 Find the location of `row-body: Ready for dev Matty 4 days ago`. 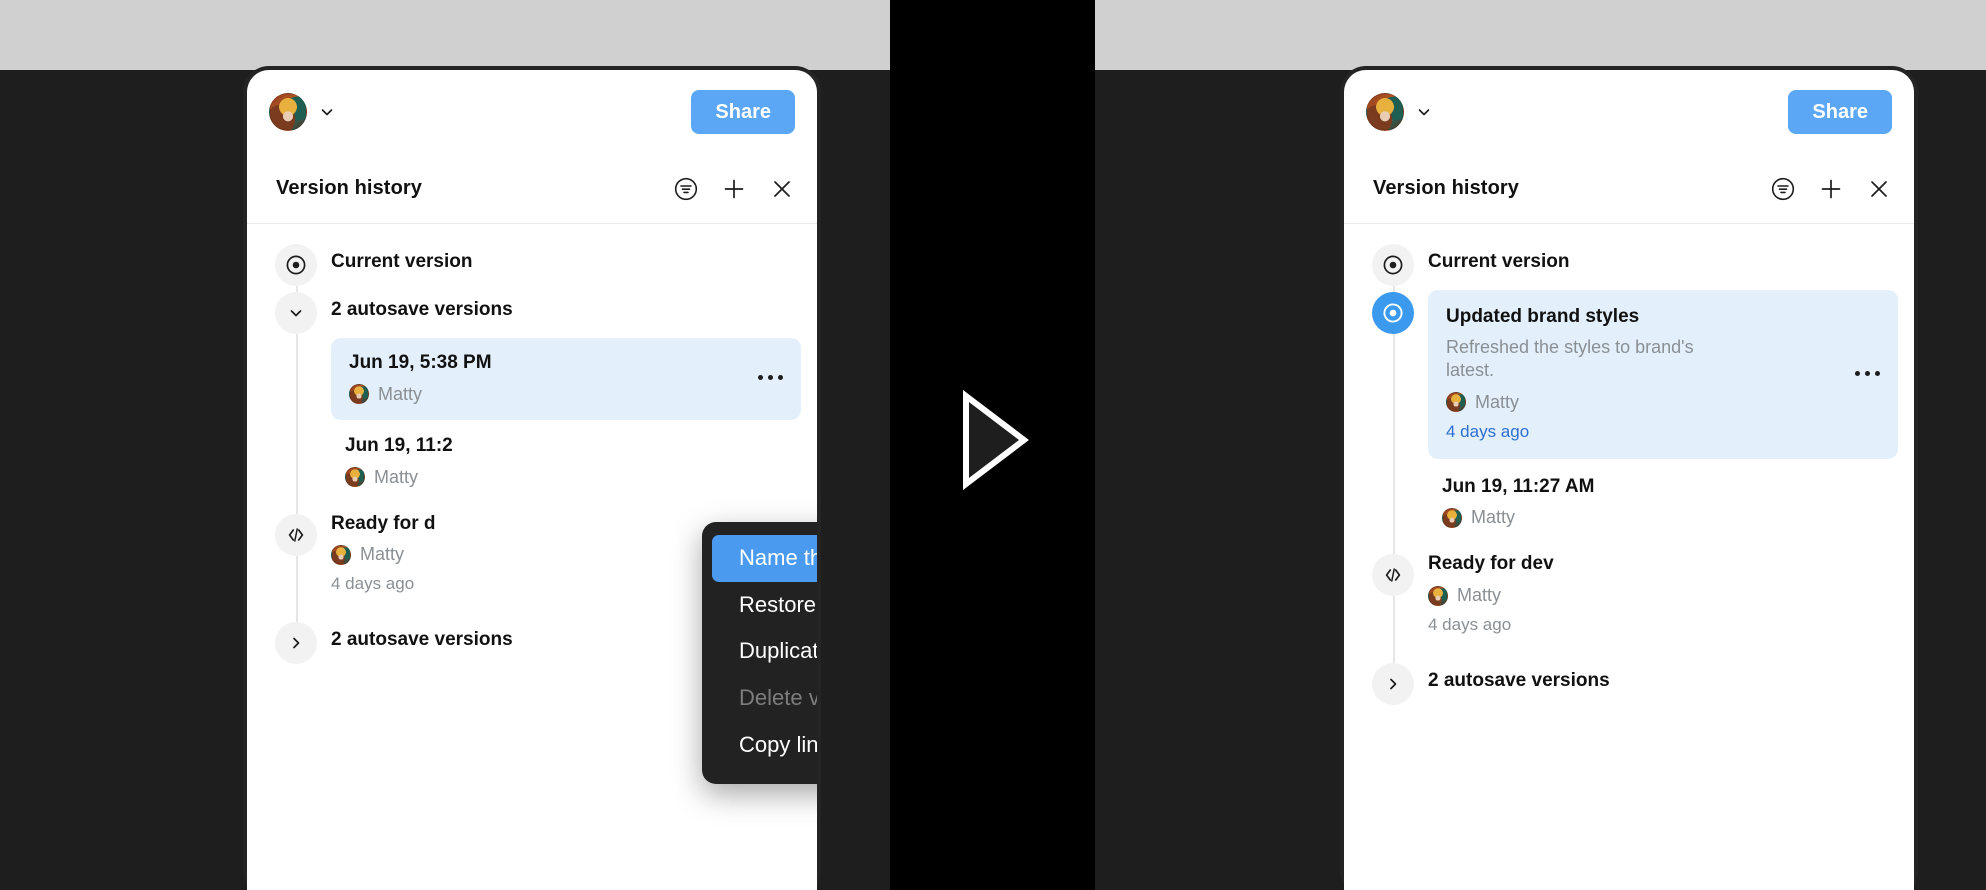

row-body: Ready for dev Matty 4 days ago is located at coordinates (1656, 593).